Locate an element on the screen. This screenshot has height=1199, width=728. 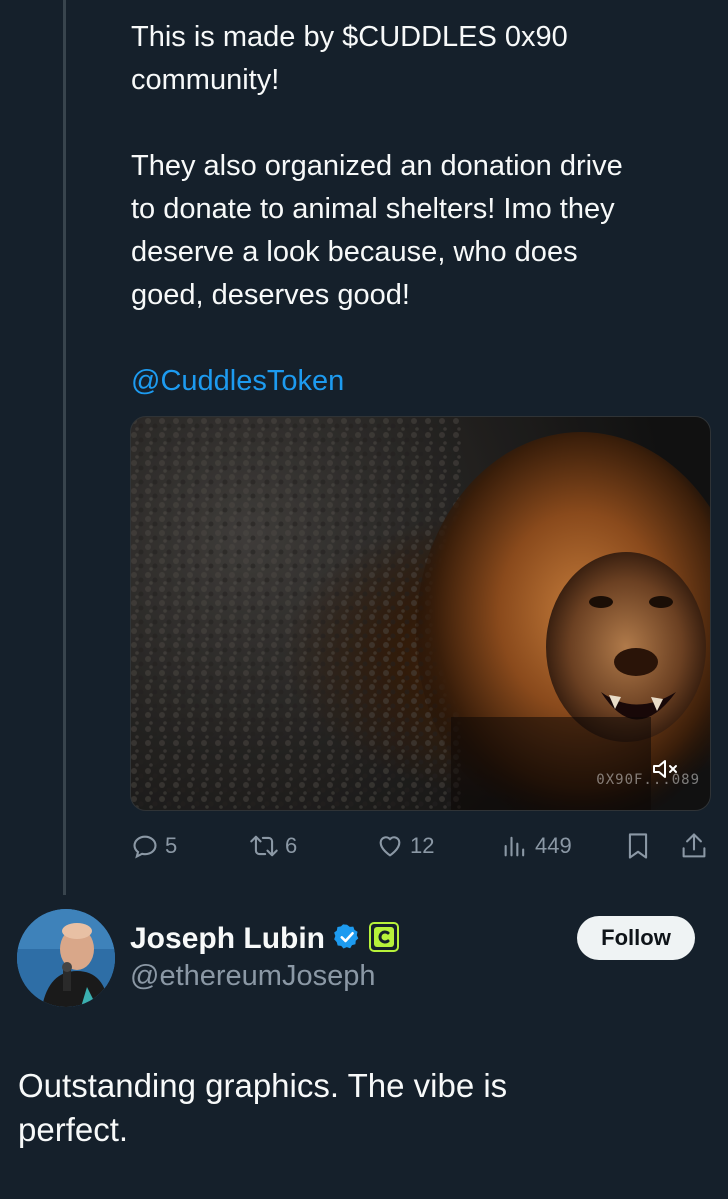
repost-button: 6 is located at coordinates (273, 846).